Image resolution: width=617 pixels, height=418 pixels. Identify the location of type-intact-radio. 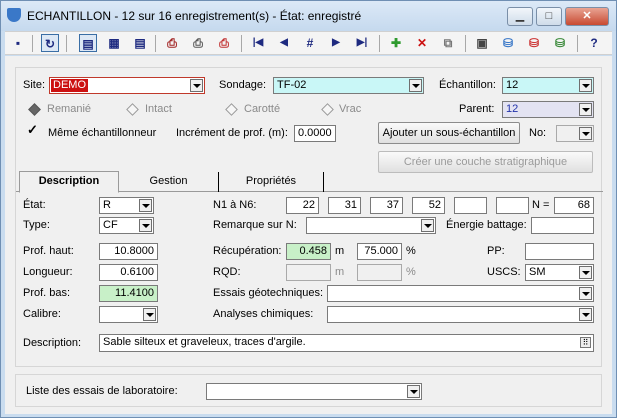
(132, 109).